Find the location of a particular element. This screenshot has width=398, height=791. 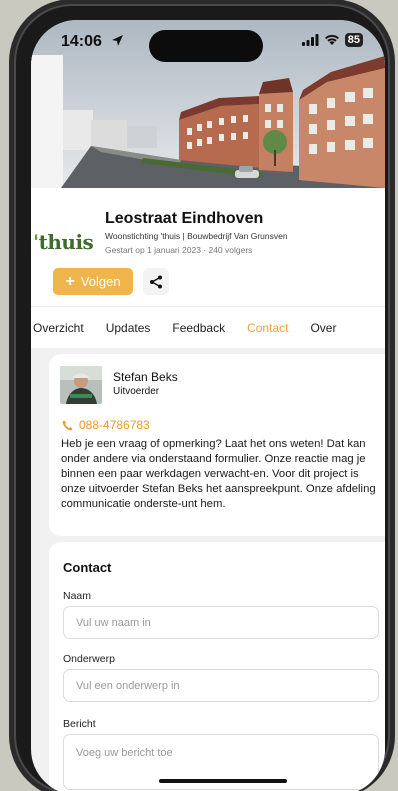

project-meta: Gestart op 1 januari 2023 · 240 volgers is located at coordinates (179, 250).